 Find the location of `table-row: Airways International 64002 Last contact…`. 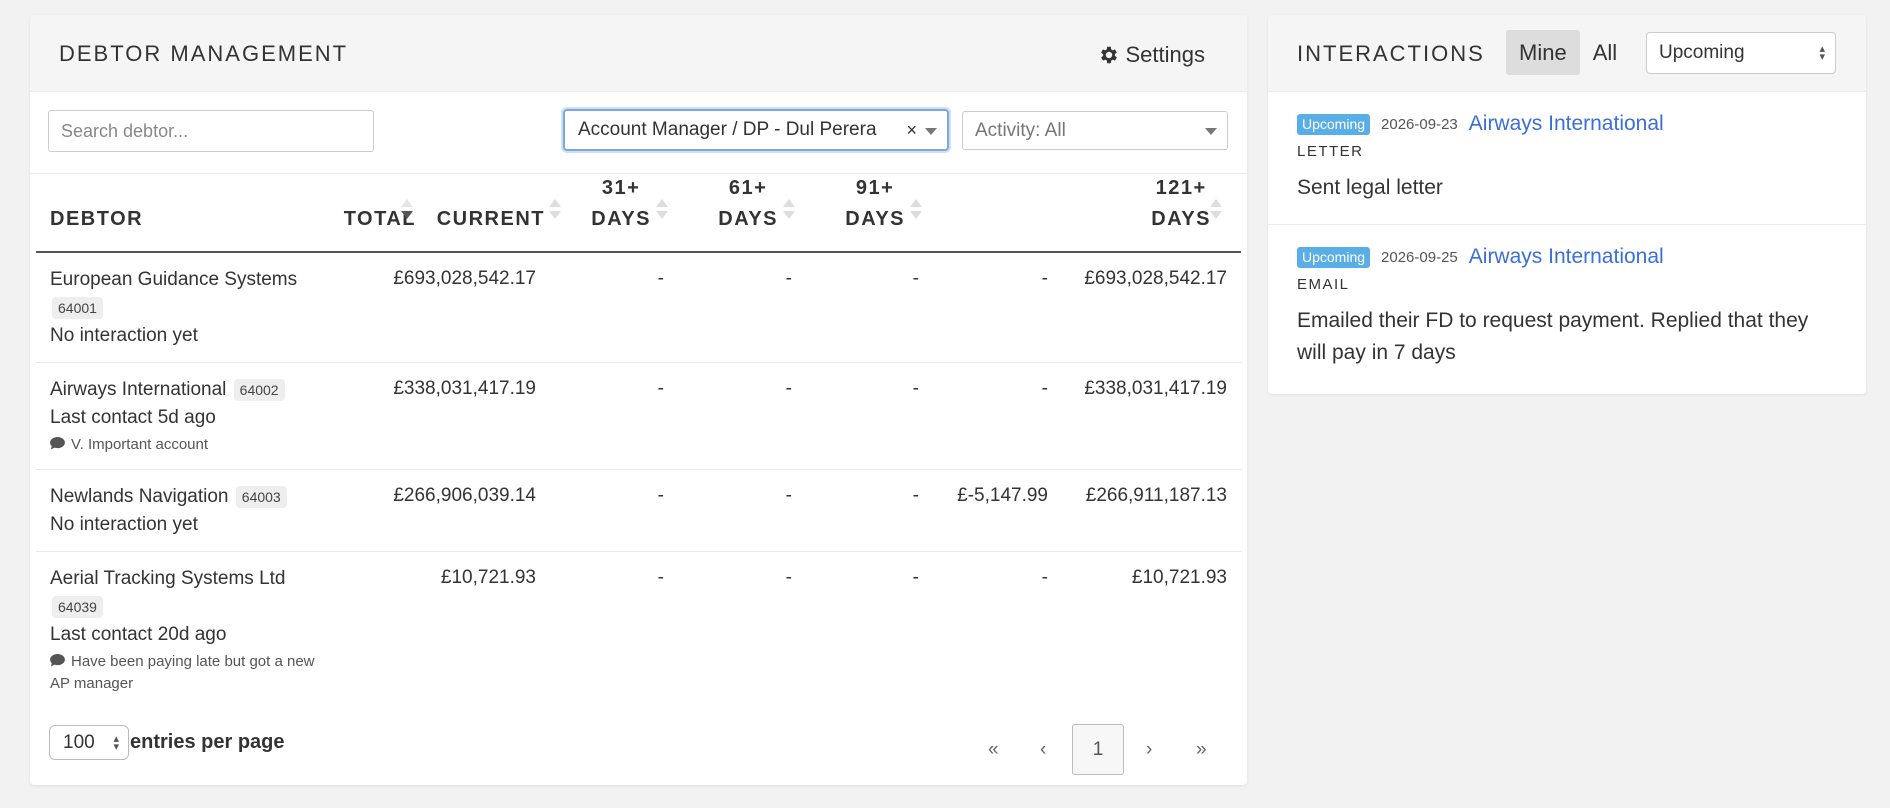

table-row: Airways International 64002 Last contact… is located at coordinates (638, 416).